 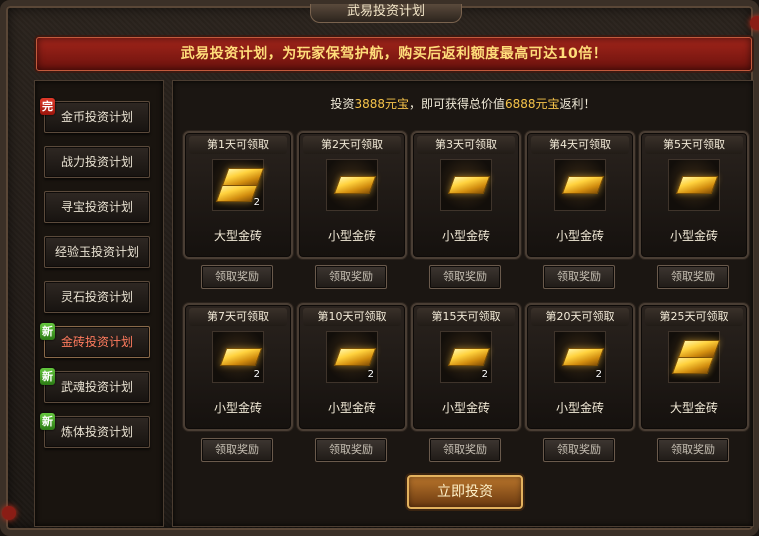 I want to click on sidebar-item-body-refining-plan: 炼体投资计划, so click(x=97, y=432).